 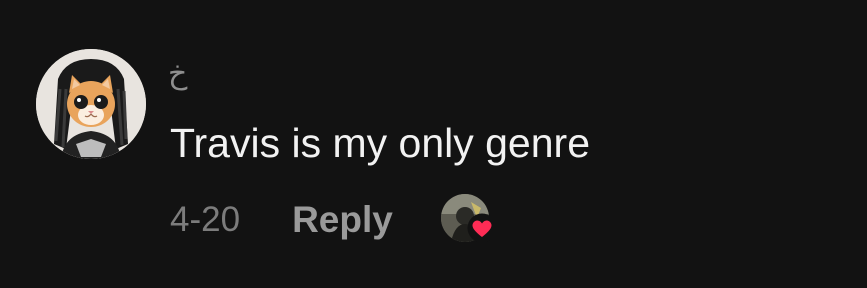 I want to click on commenter-avatar, so click(x=91, y=104).